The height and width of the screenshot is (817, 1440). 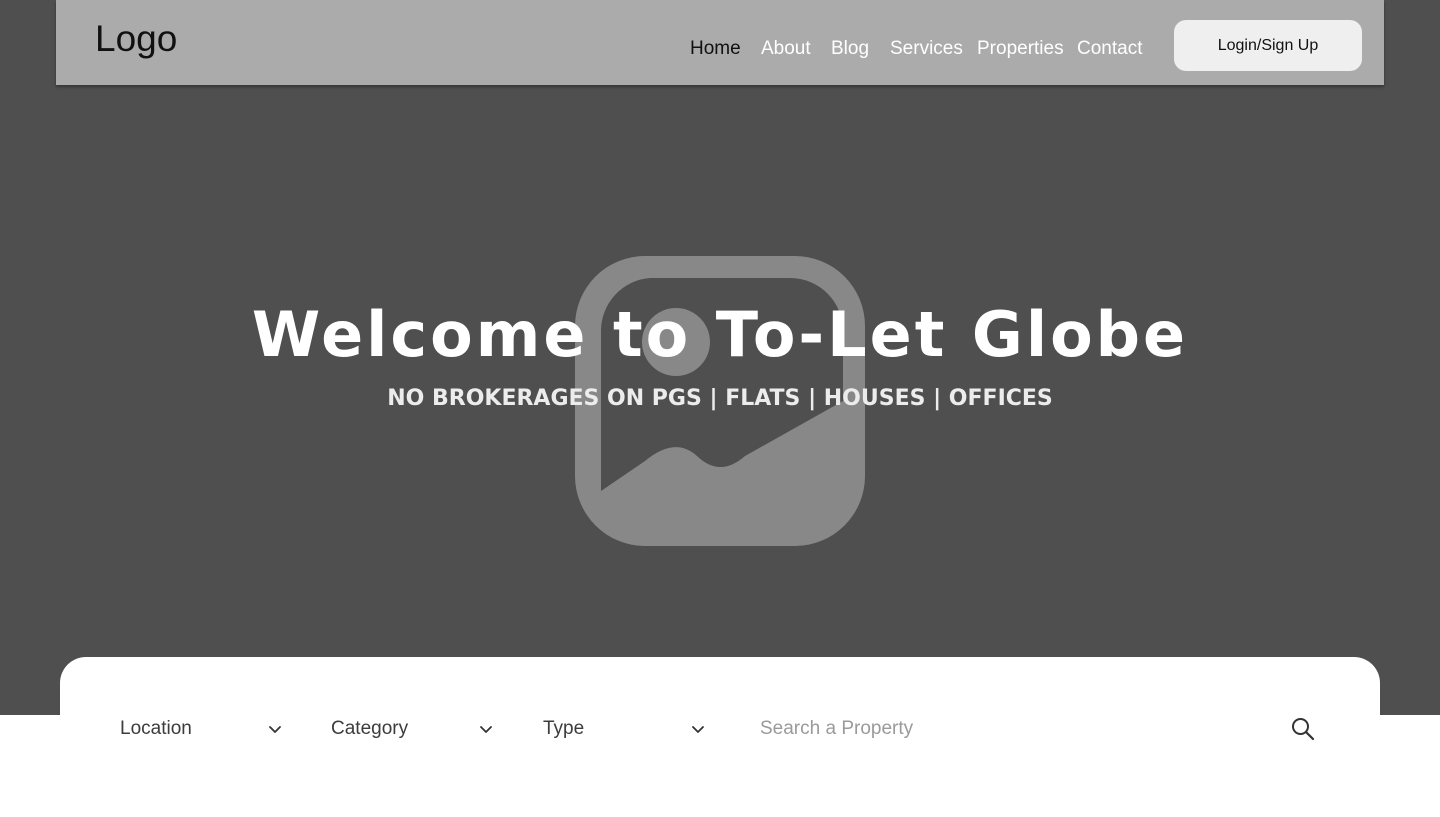 What do you see at coordinates (786, 49) in the screenshot?
I see `nav-link-about: About` at bounding box center [786, 49].